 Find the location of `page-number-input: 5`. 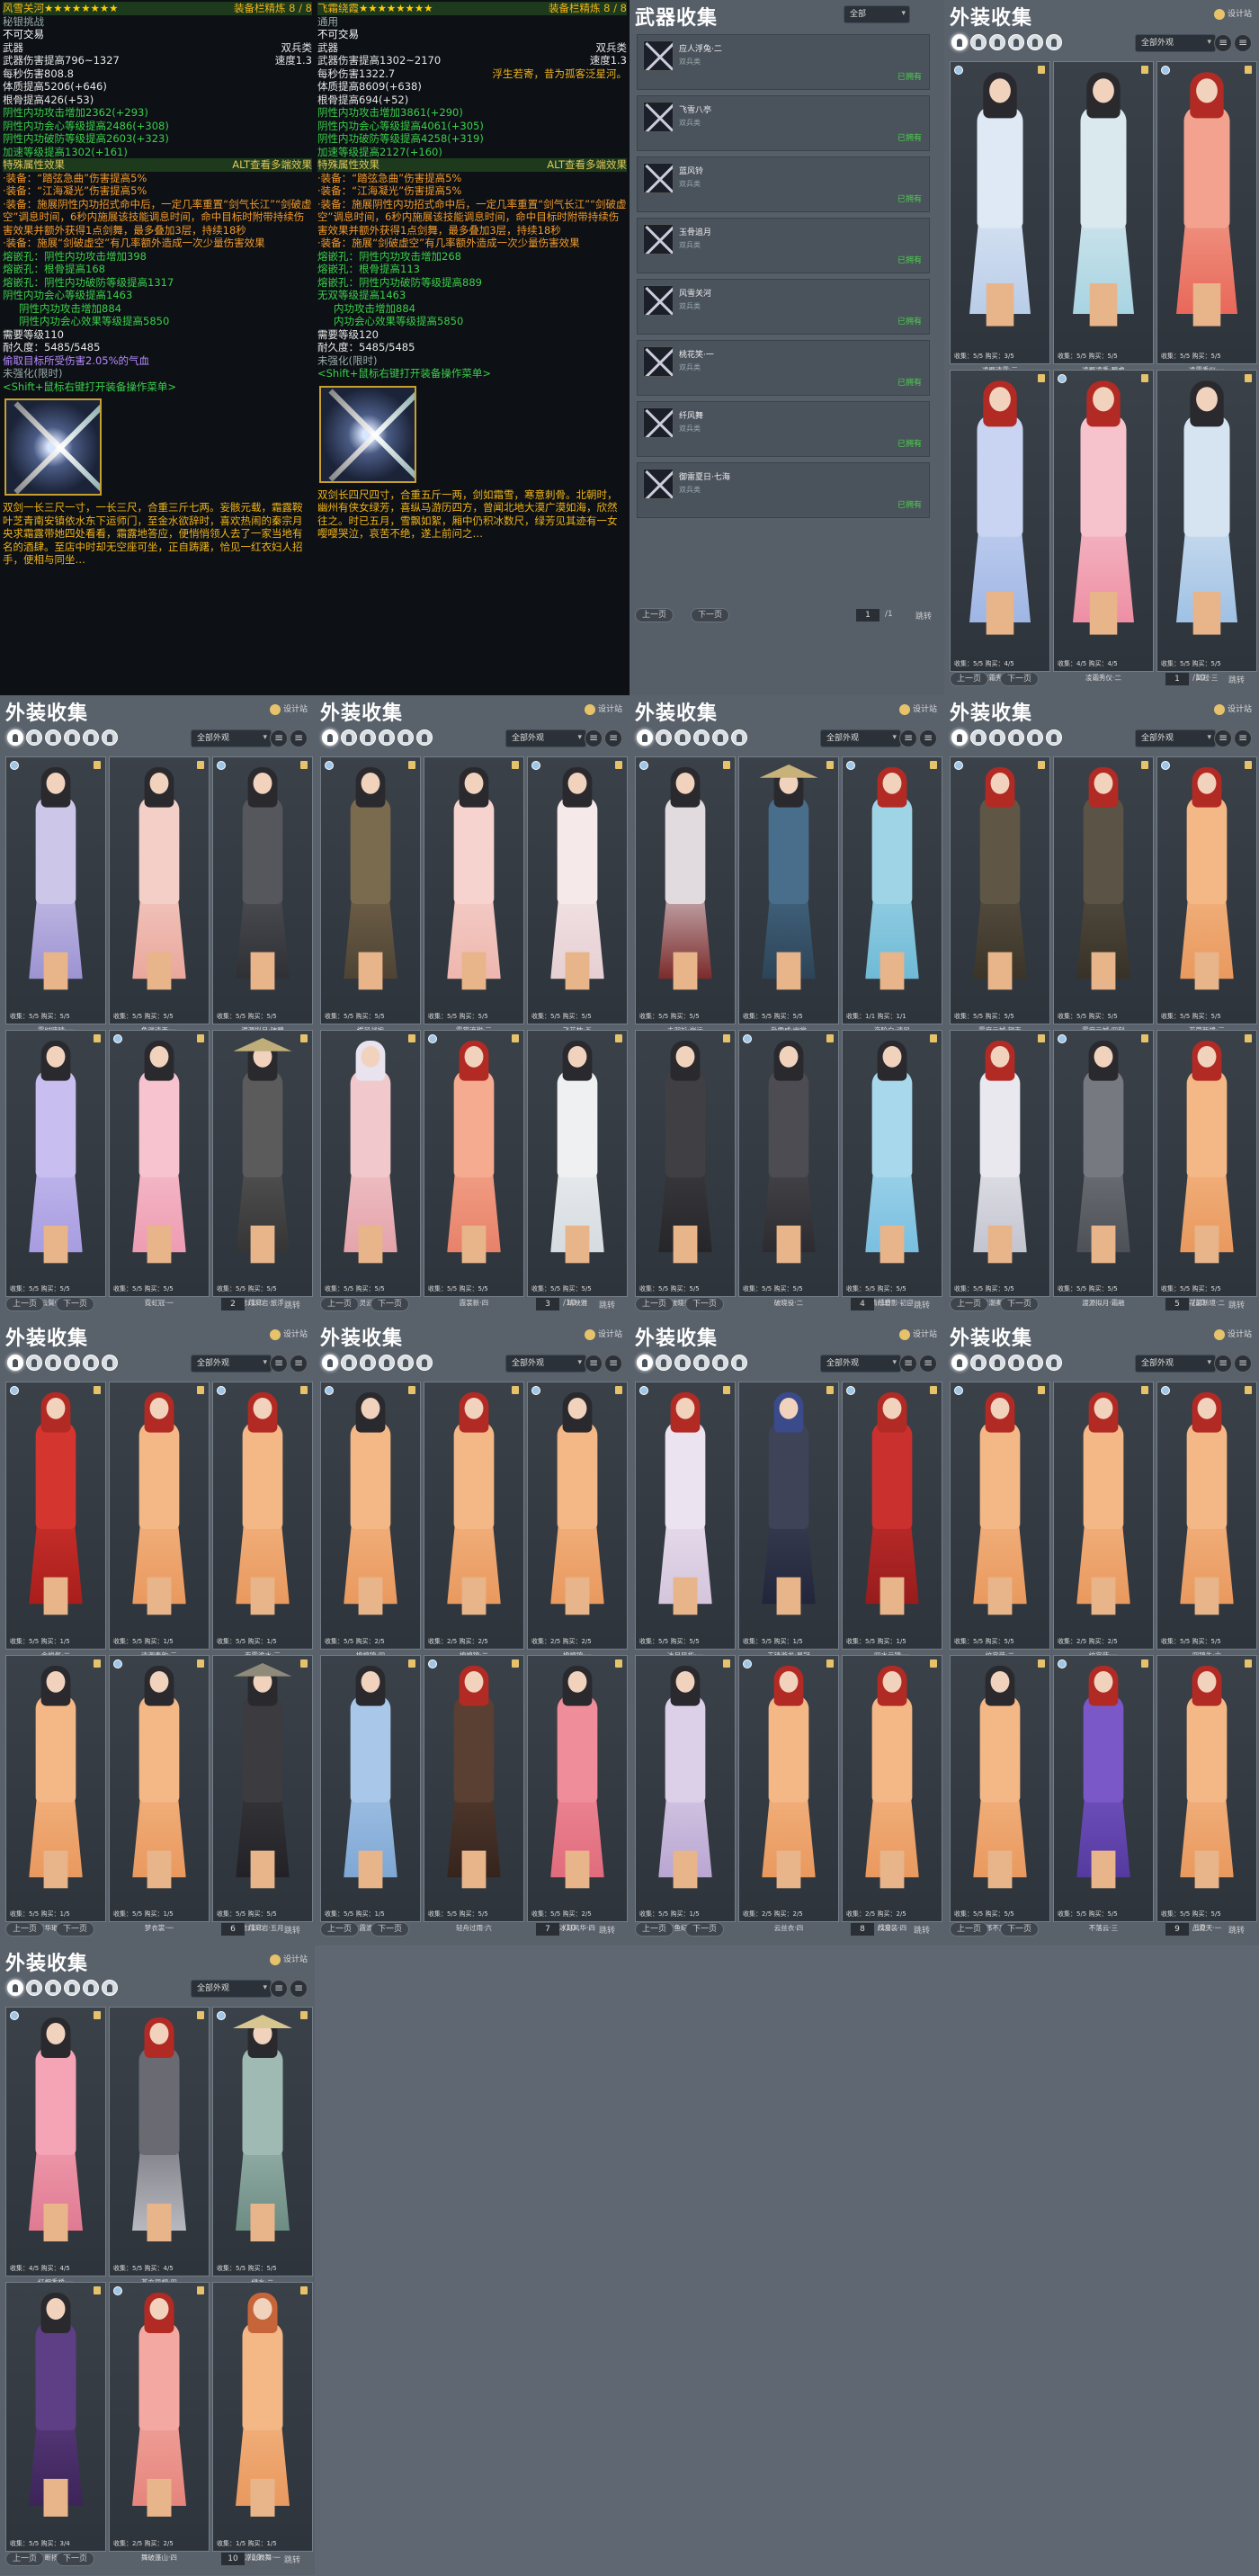

page-number-input: 5 is located at coordinates (1177, 1304).